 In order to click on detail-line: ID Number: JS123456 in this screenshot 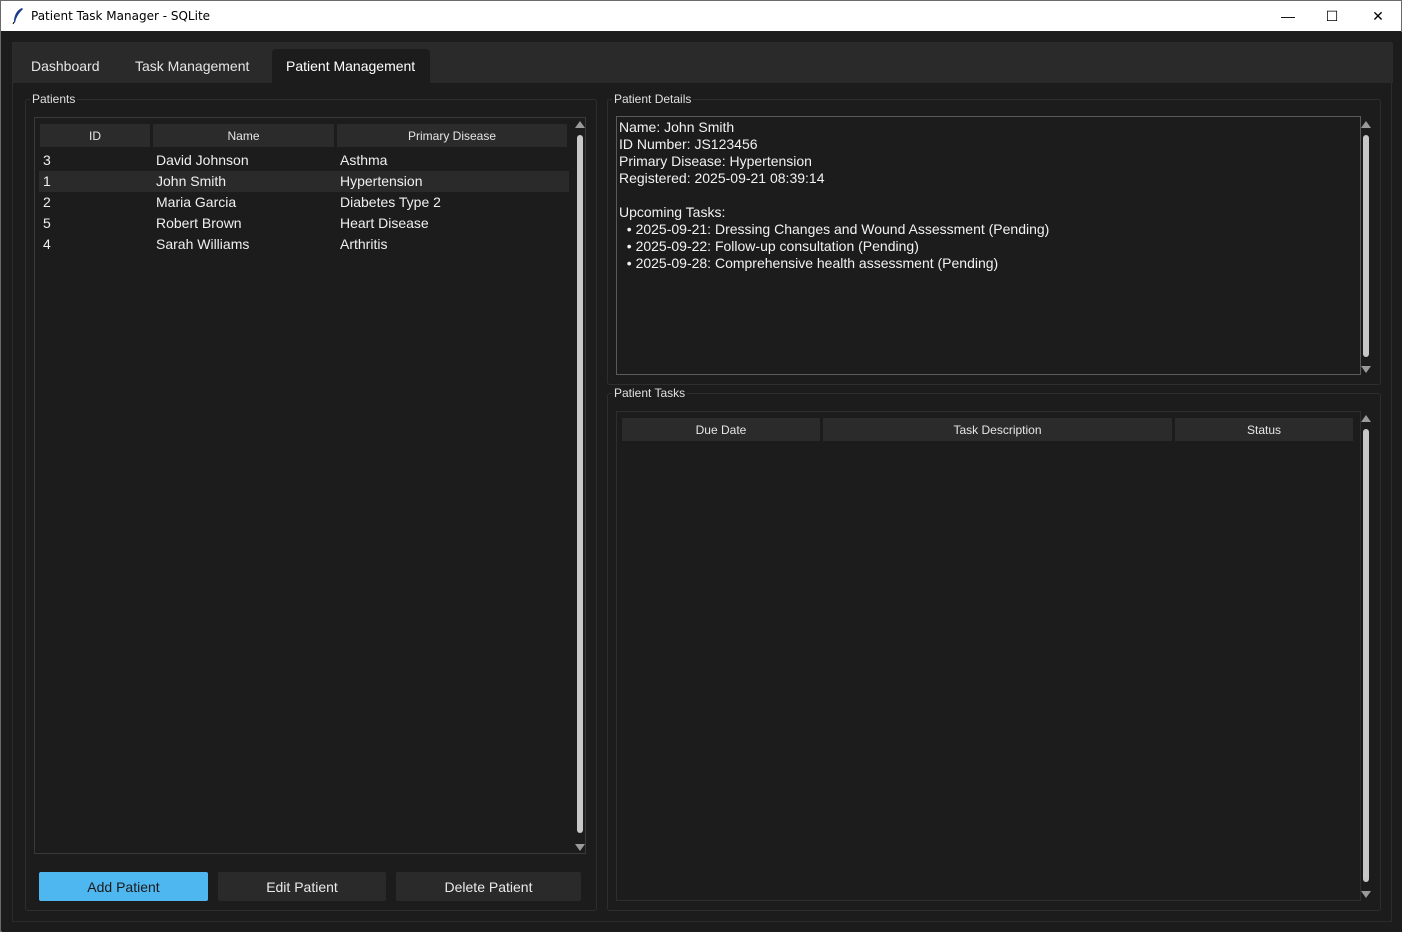, I will do `click(688, 144)`.